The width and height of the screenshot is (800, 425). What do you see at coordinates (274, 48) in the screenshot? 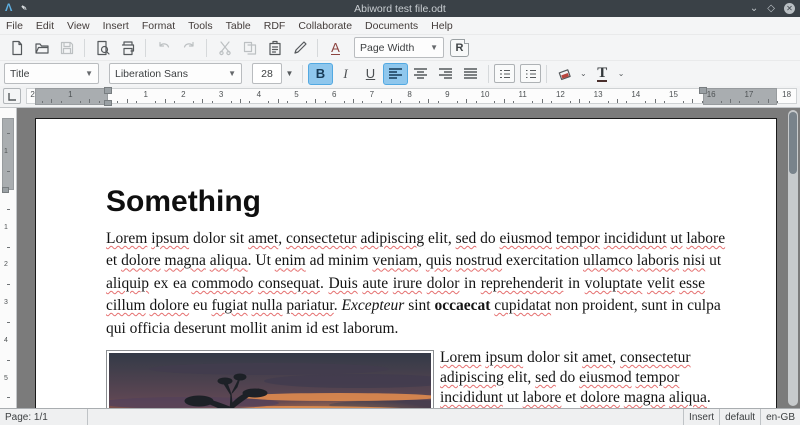
I see `paste-icon` at bounding box center [274, 48].